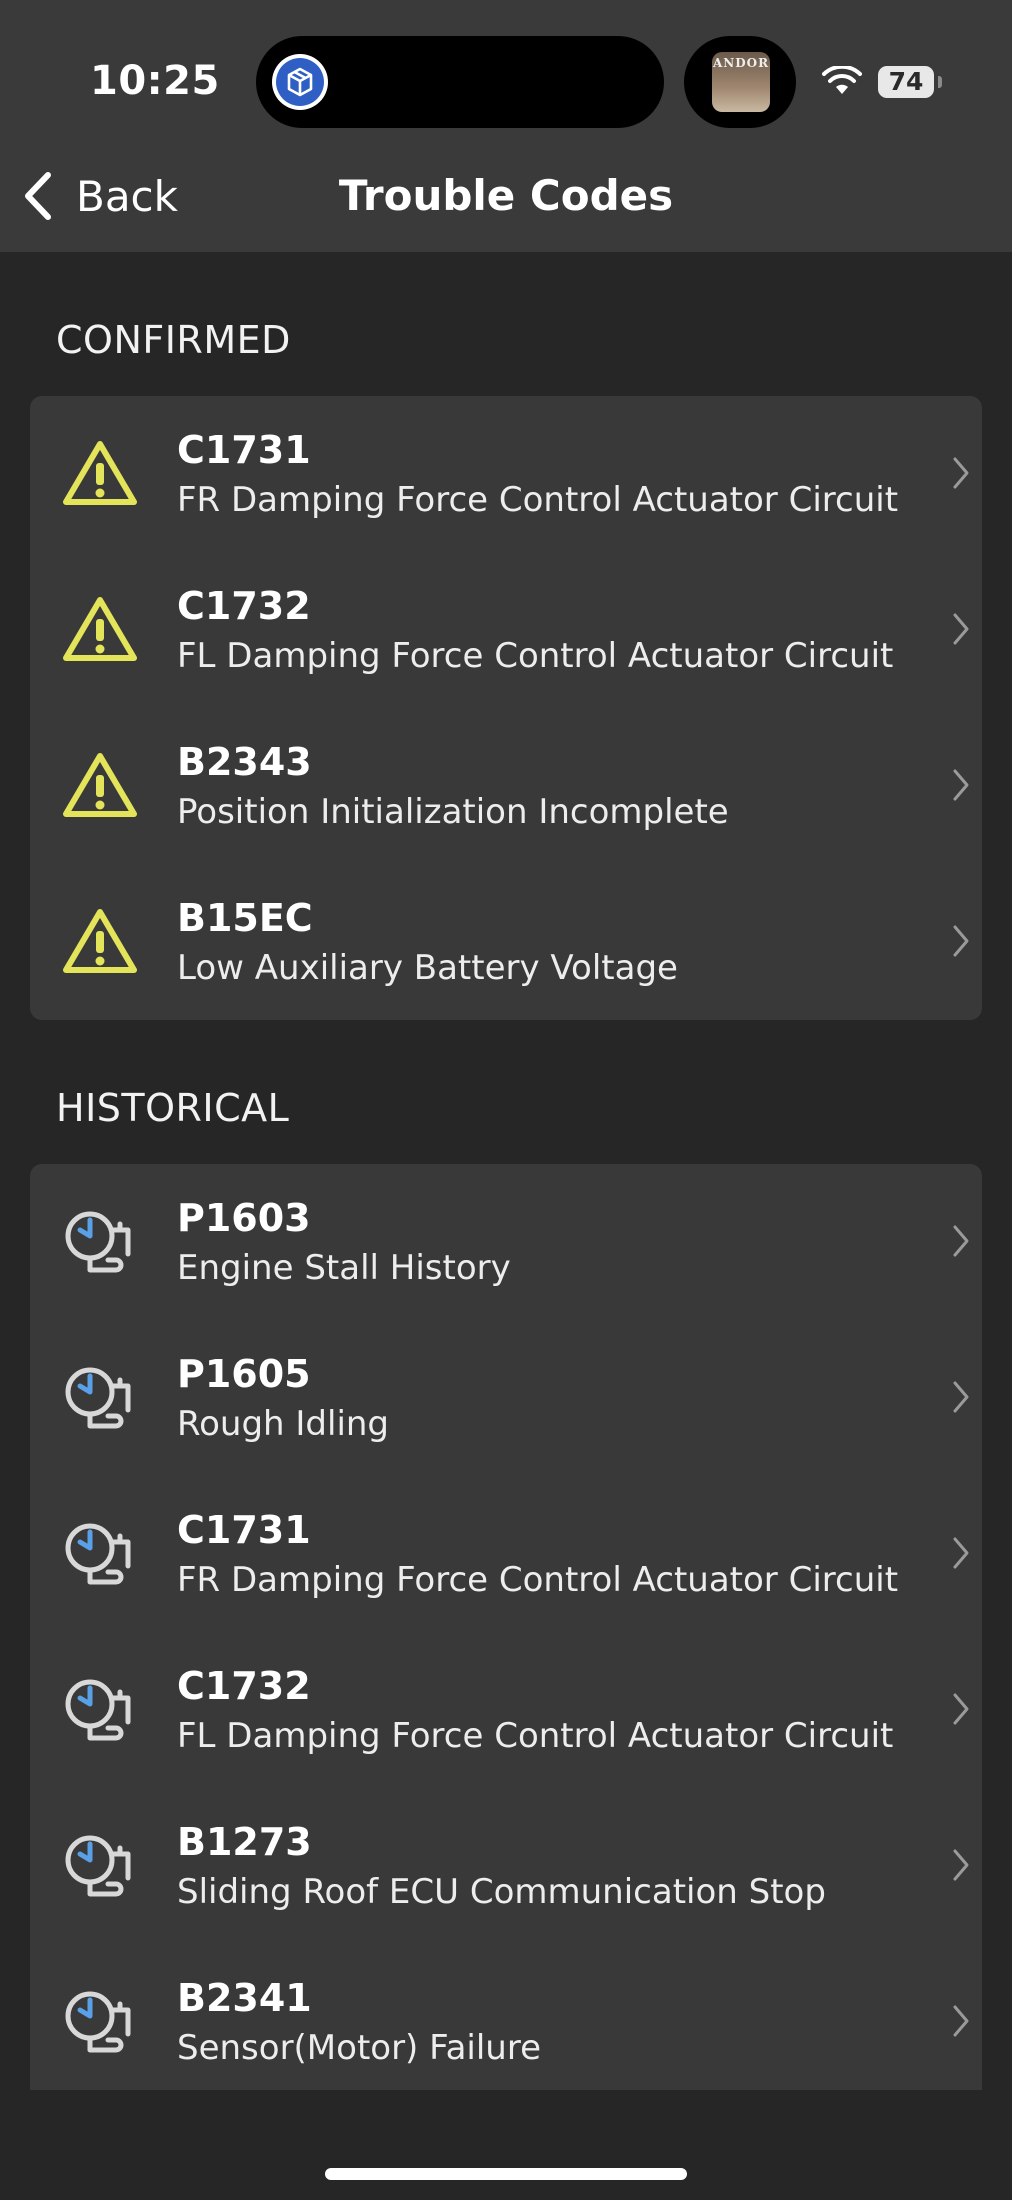  I want to click on trouble-code: B2341, so click(244, 1998).